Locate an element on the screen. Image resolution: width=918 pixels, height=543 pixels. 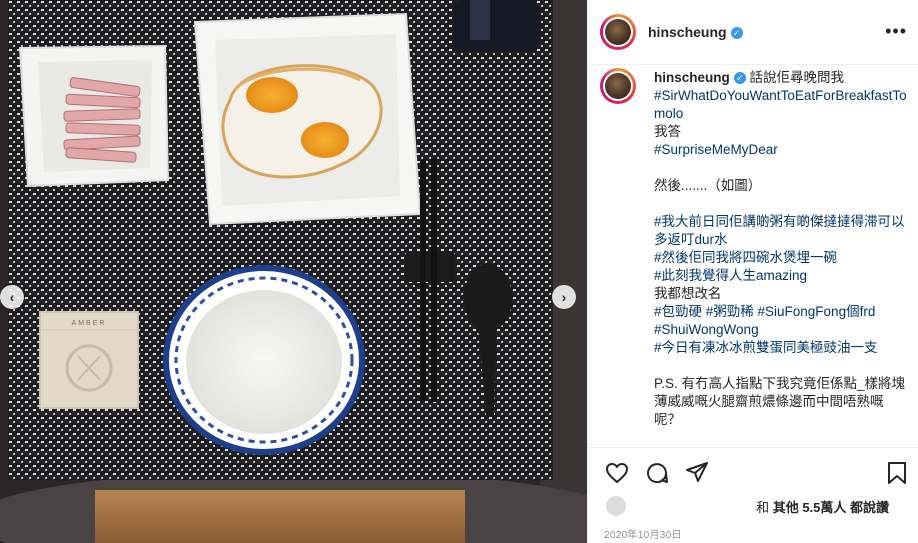
caption-line: hinscheung ✓ 話說佢尋晚問我 is located at coordinates (781, 78).